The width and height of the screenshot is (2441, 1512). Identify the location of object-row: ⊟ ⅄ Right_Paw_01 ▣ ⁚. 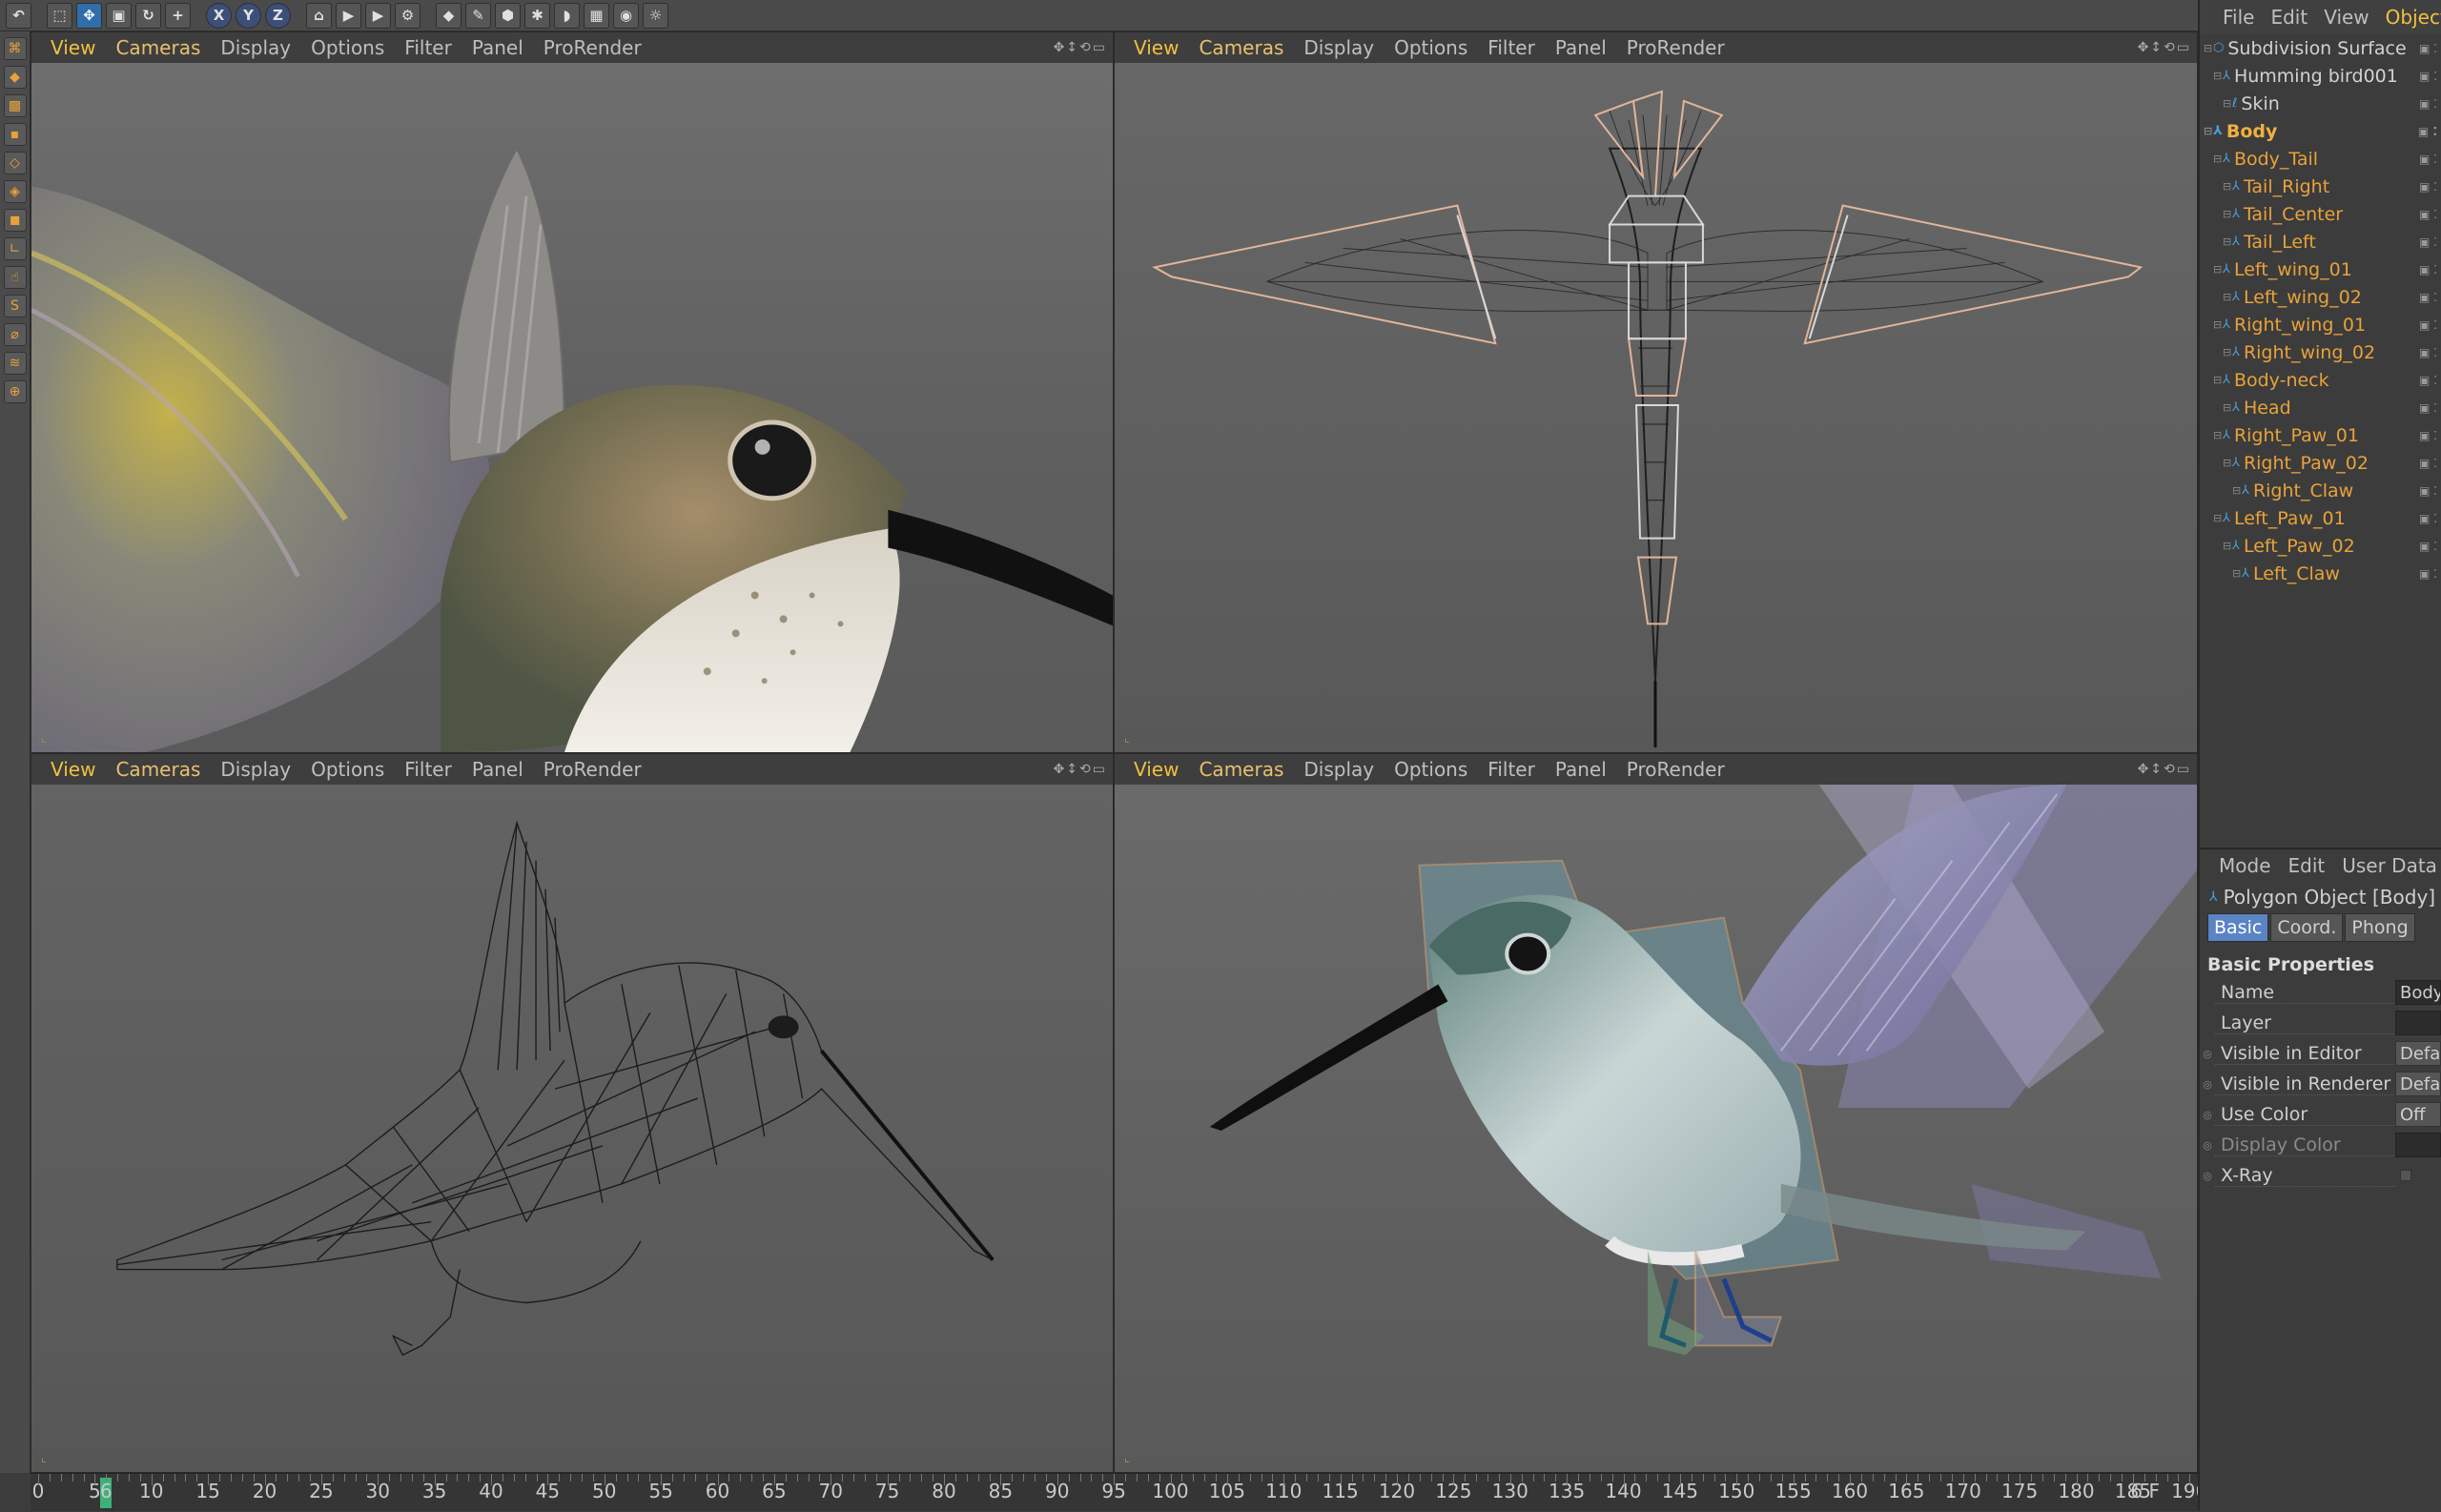
(2320, 435).